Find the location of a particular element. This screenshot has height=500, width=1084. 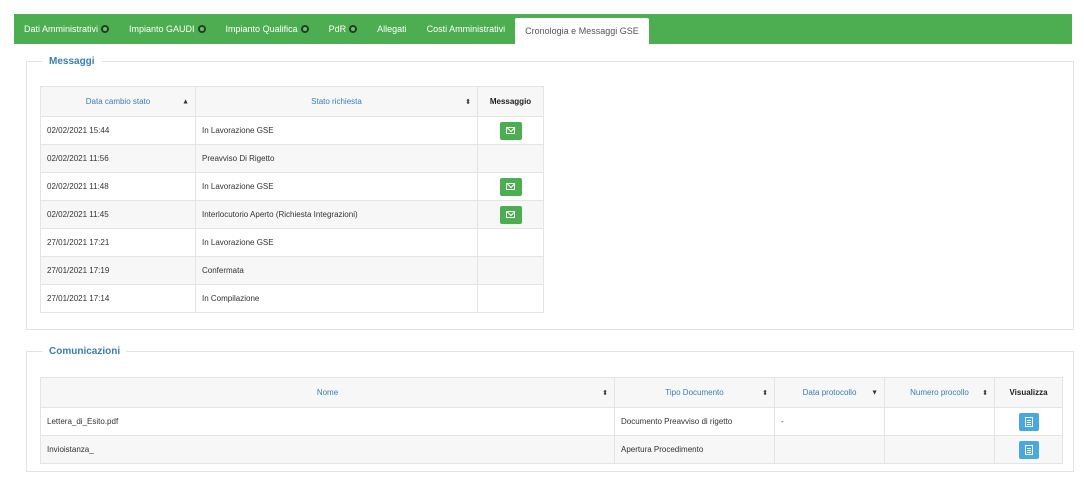

tab-costi-amministrativi: Costi Amministrativi is located at coordinates (466, 29).